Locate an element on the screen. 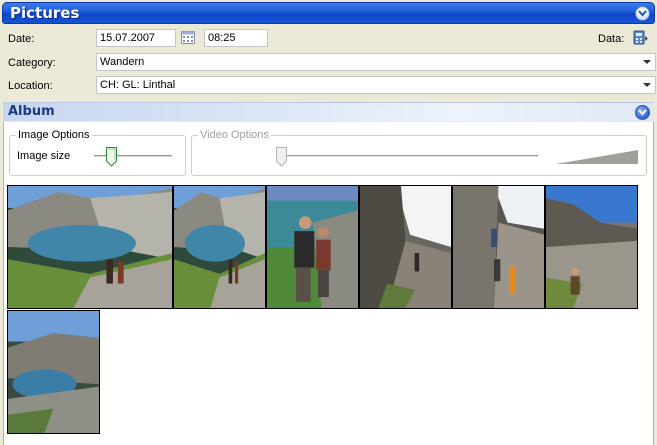 This screenshot has height=445, width=657. album-header: Album is located at coordinates (328, 111).